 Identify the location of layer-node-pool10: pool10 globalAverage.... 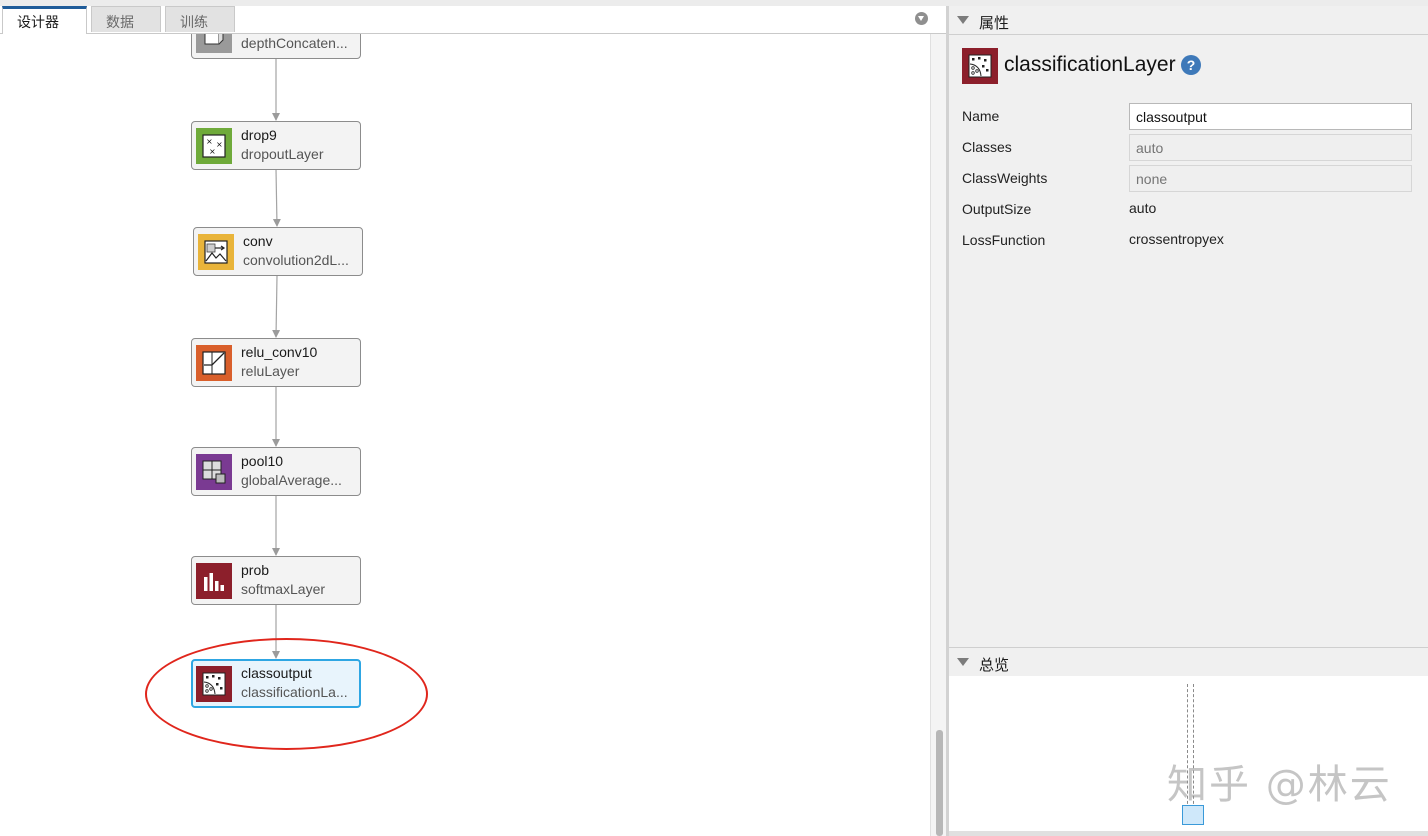
(276, 471).